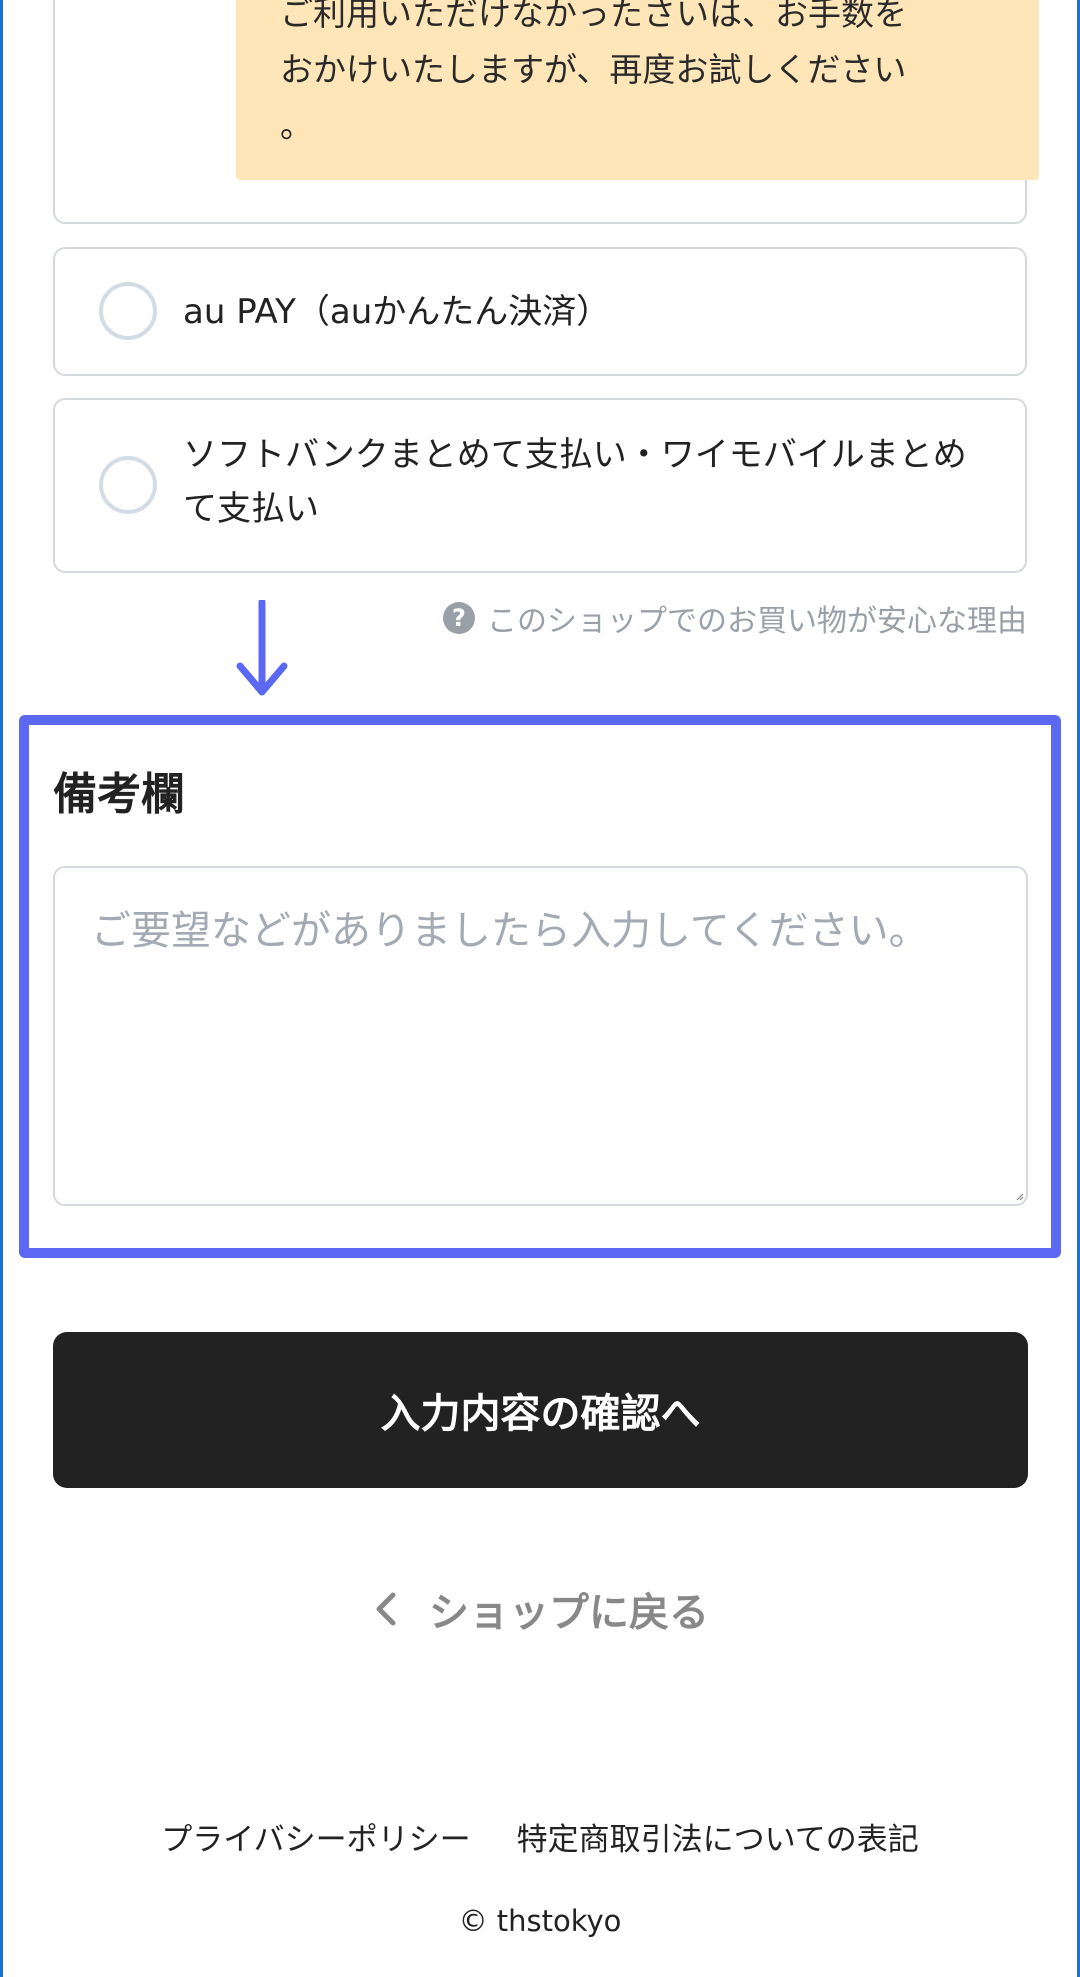  Describe the element at coordinates (262, 648) in the screenshot. I see `arrow-down-icon` at that location.